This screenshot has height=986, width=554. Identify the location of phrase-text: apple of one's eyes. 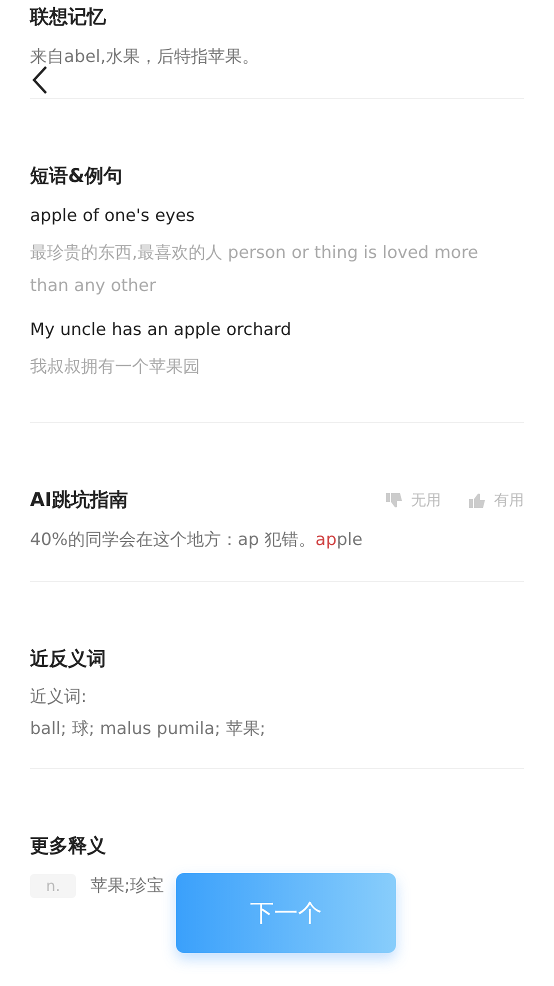
(113, 216).